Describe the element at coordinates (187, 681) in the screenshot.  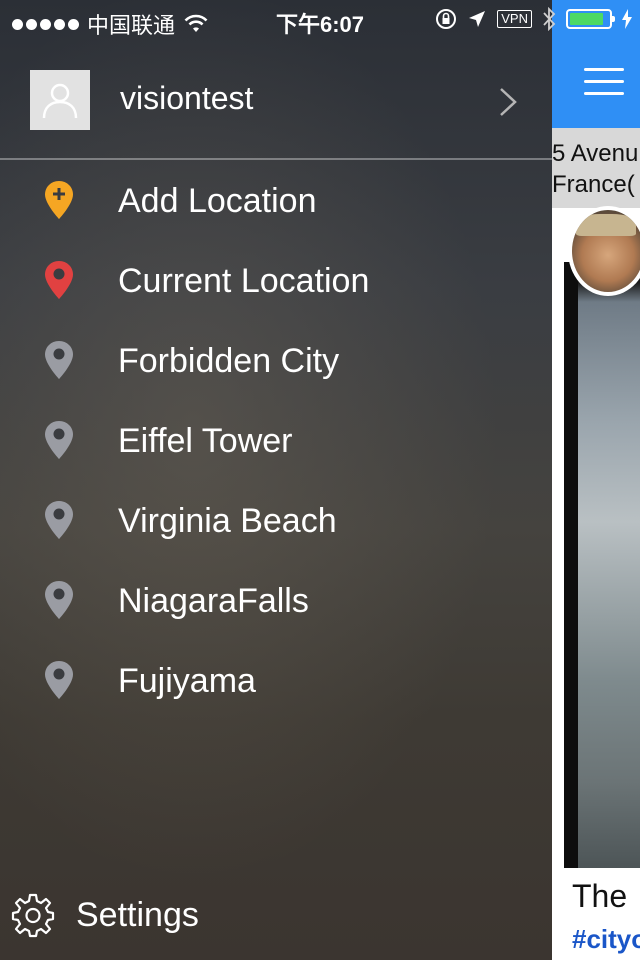
I see `location-label: Fujiyama` at that location.